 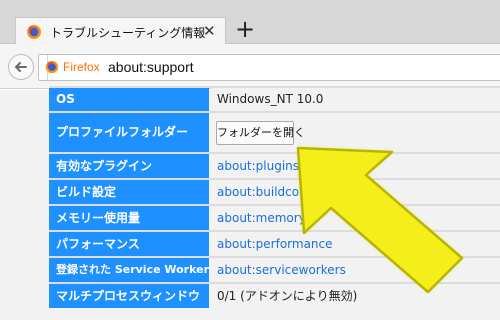 What do you see at coordinates (132, 270) in the screenshot?
I see `row-key: 登録された Service Workers` at bounding box center [132, 270].